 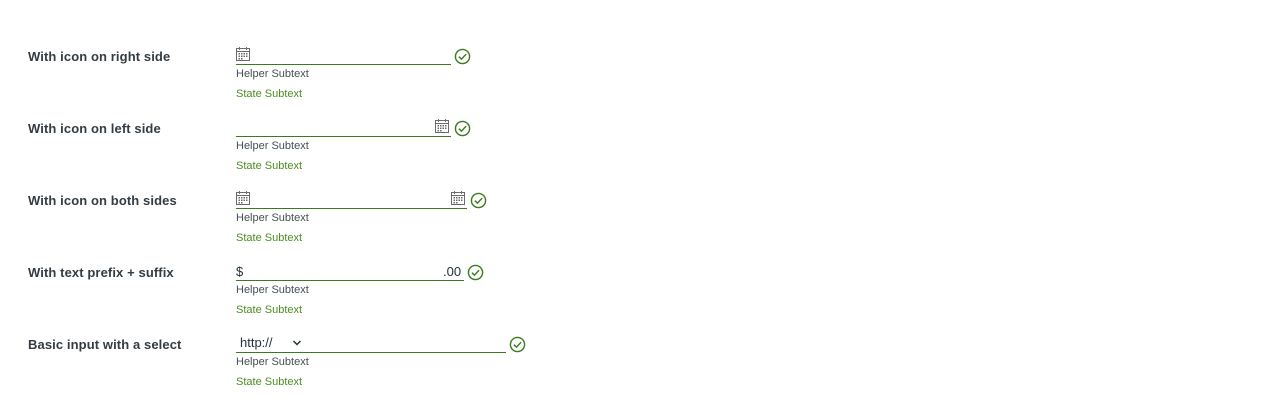 I want to click on row-label: With icon on right side, so click(x=99, y=56).